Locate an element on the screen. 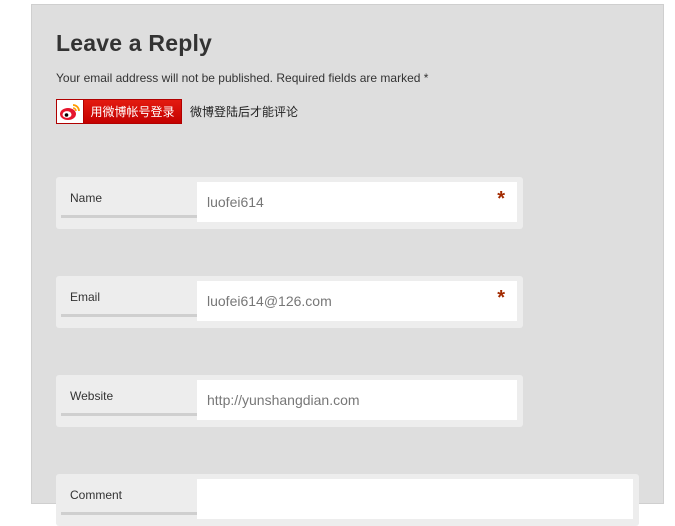  weibo-login-label: 用微博帐号登录 is located at coordinates (132, 112).